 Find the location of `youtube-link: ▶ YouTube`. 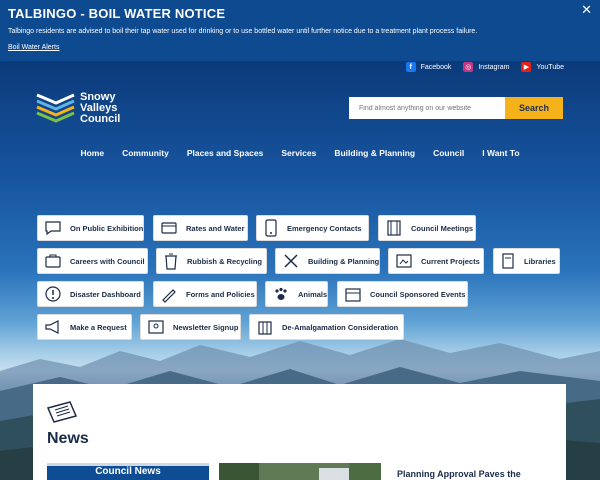

youtube-link: ▶ YouTube is located at coordinates (542, 67).